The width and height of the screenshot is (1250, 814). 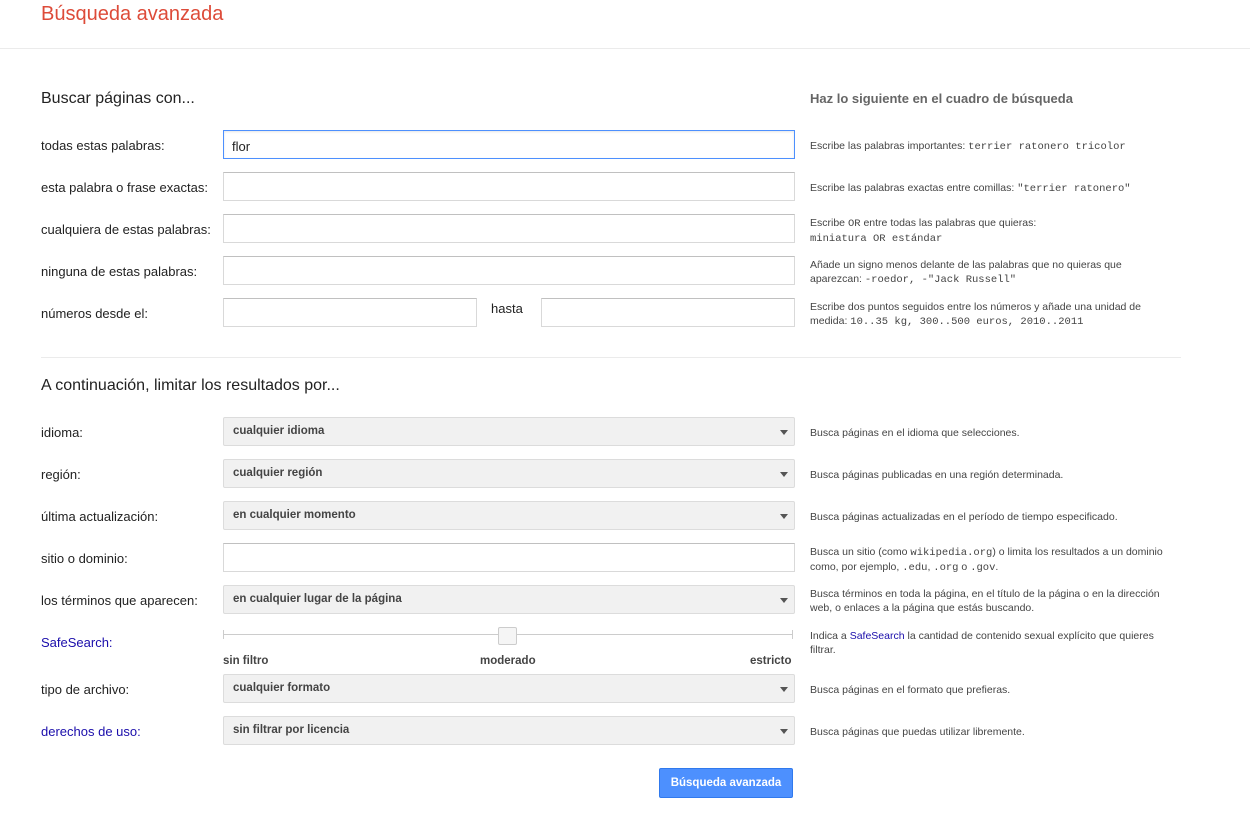 What do you see at coordinates (91, 731) in the screenshot?
I see `usage-rights-link: derechos de uso:` at bounding box center [91, 731].